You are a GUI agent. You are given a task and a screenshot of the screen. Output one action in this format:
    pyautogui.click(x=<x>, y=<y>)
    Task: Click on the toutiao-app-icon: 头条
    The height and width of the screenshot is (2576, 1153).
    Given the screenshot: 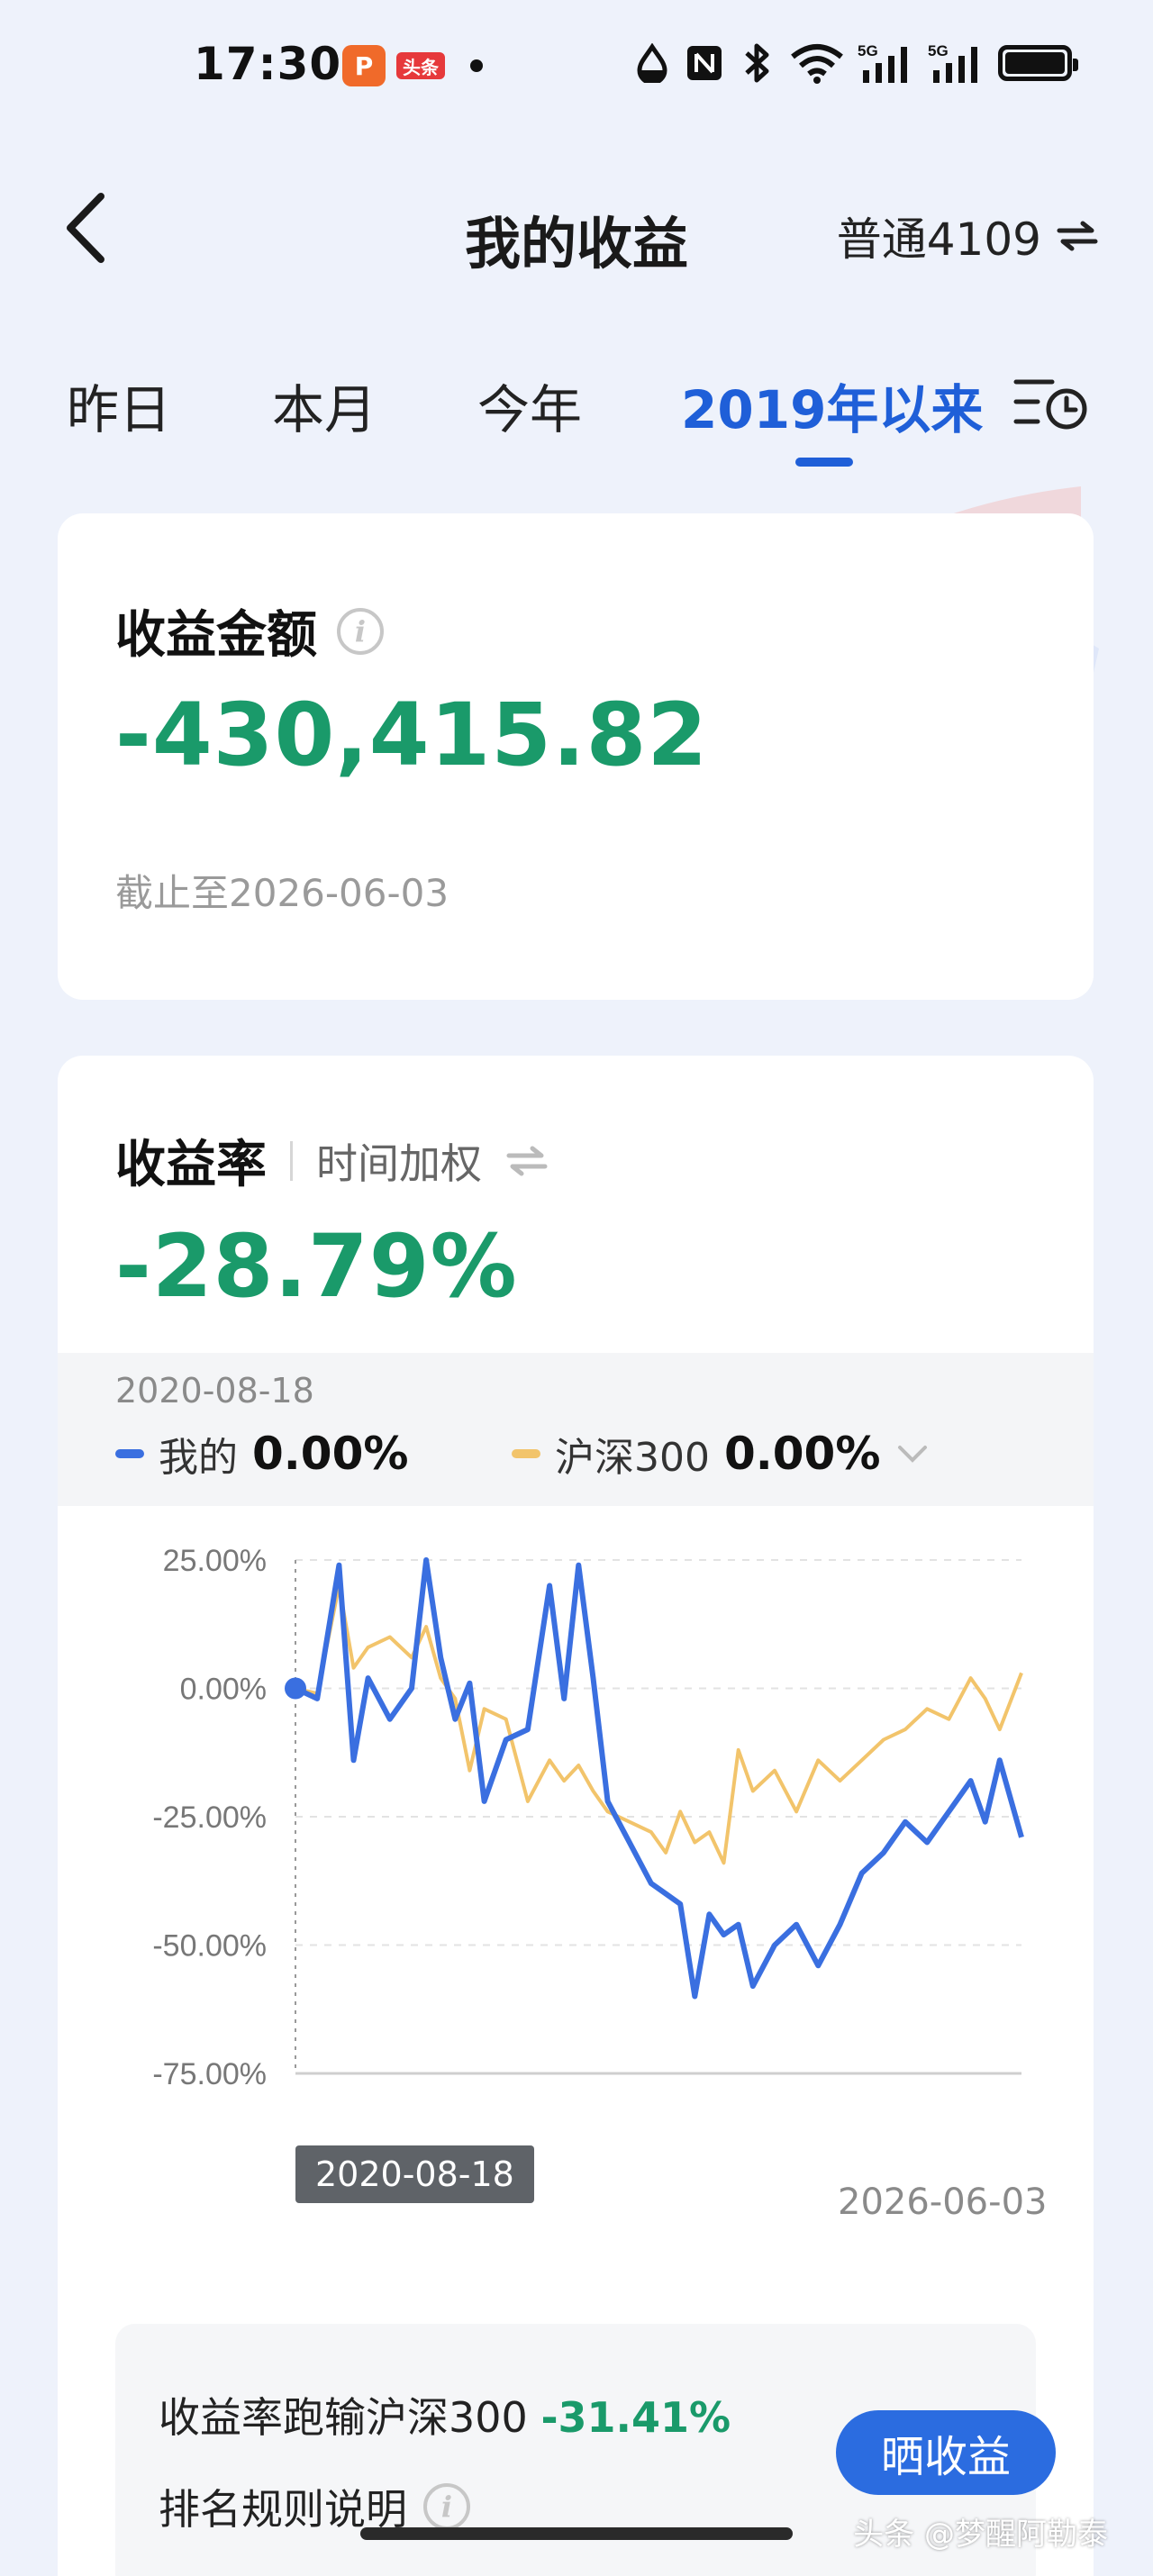 What is the action you would take?
    pyautogui.click(x=420, y=65)
    